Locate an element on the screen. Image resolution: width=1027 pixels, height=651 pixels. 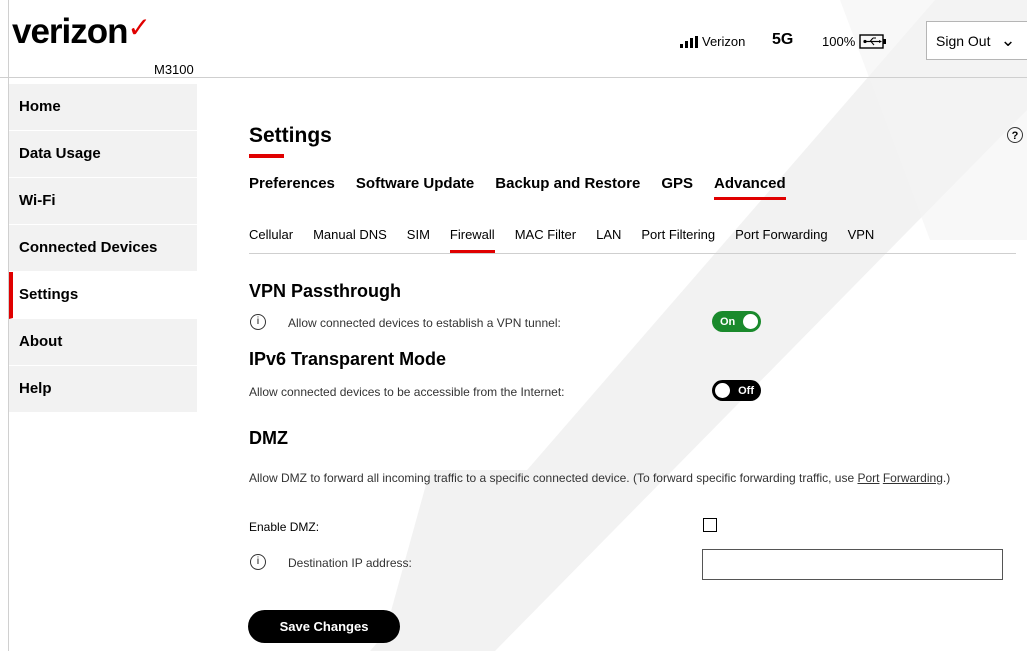
subtab-port-forwarding: Port Forwarding is located at coordinates (781, 234).